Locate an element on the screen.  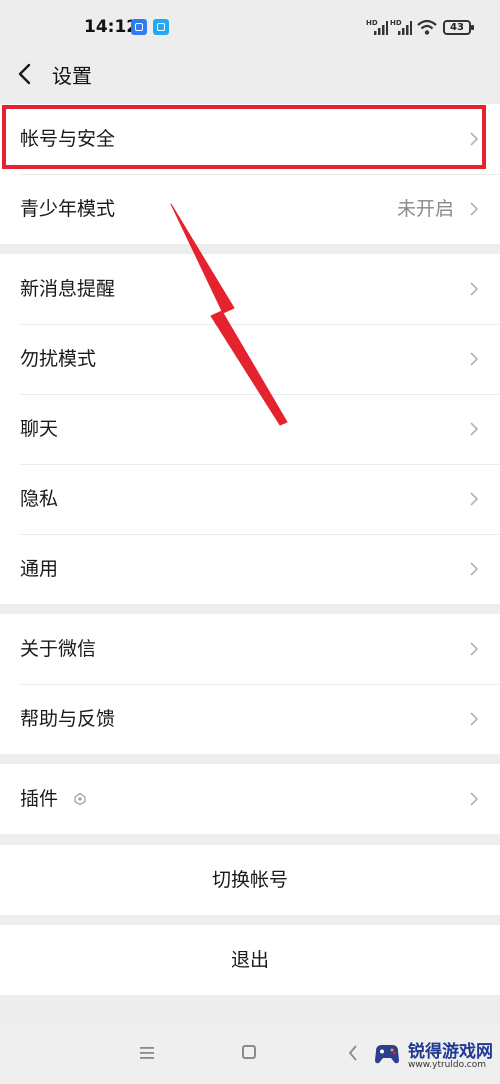
switch-account-label: 切换帐号 is located at coordinates (249, 880).